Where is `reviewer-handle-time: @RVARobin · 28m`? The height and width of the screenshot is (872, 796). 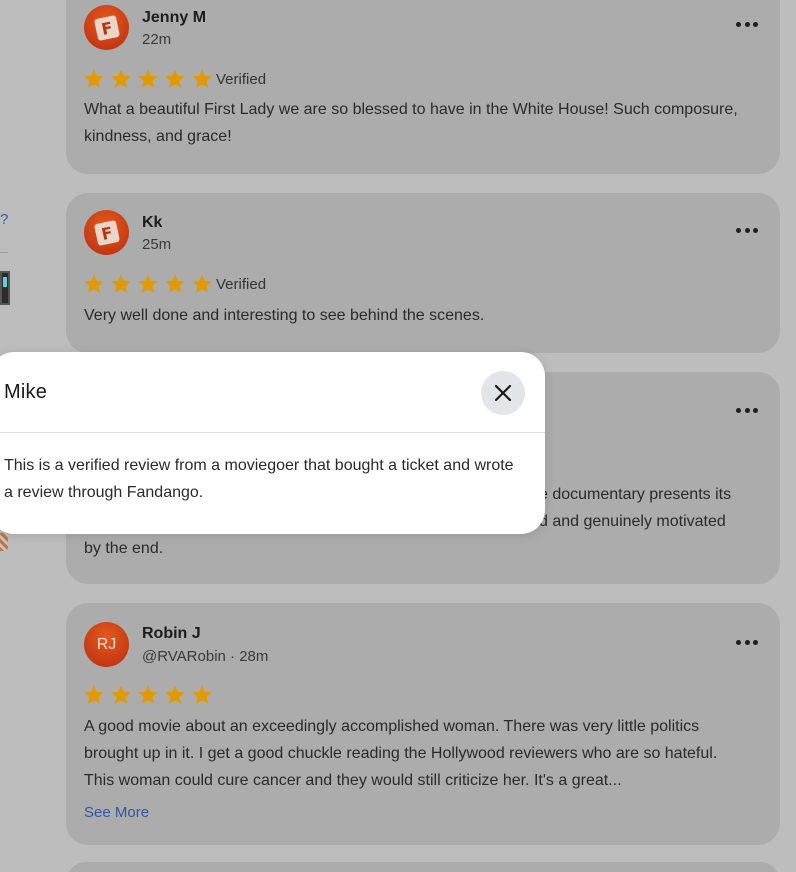 reviewer-handle-time: @RVARobin · 28m is located at coordinates (205, 656).